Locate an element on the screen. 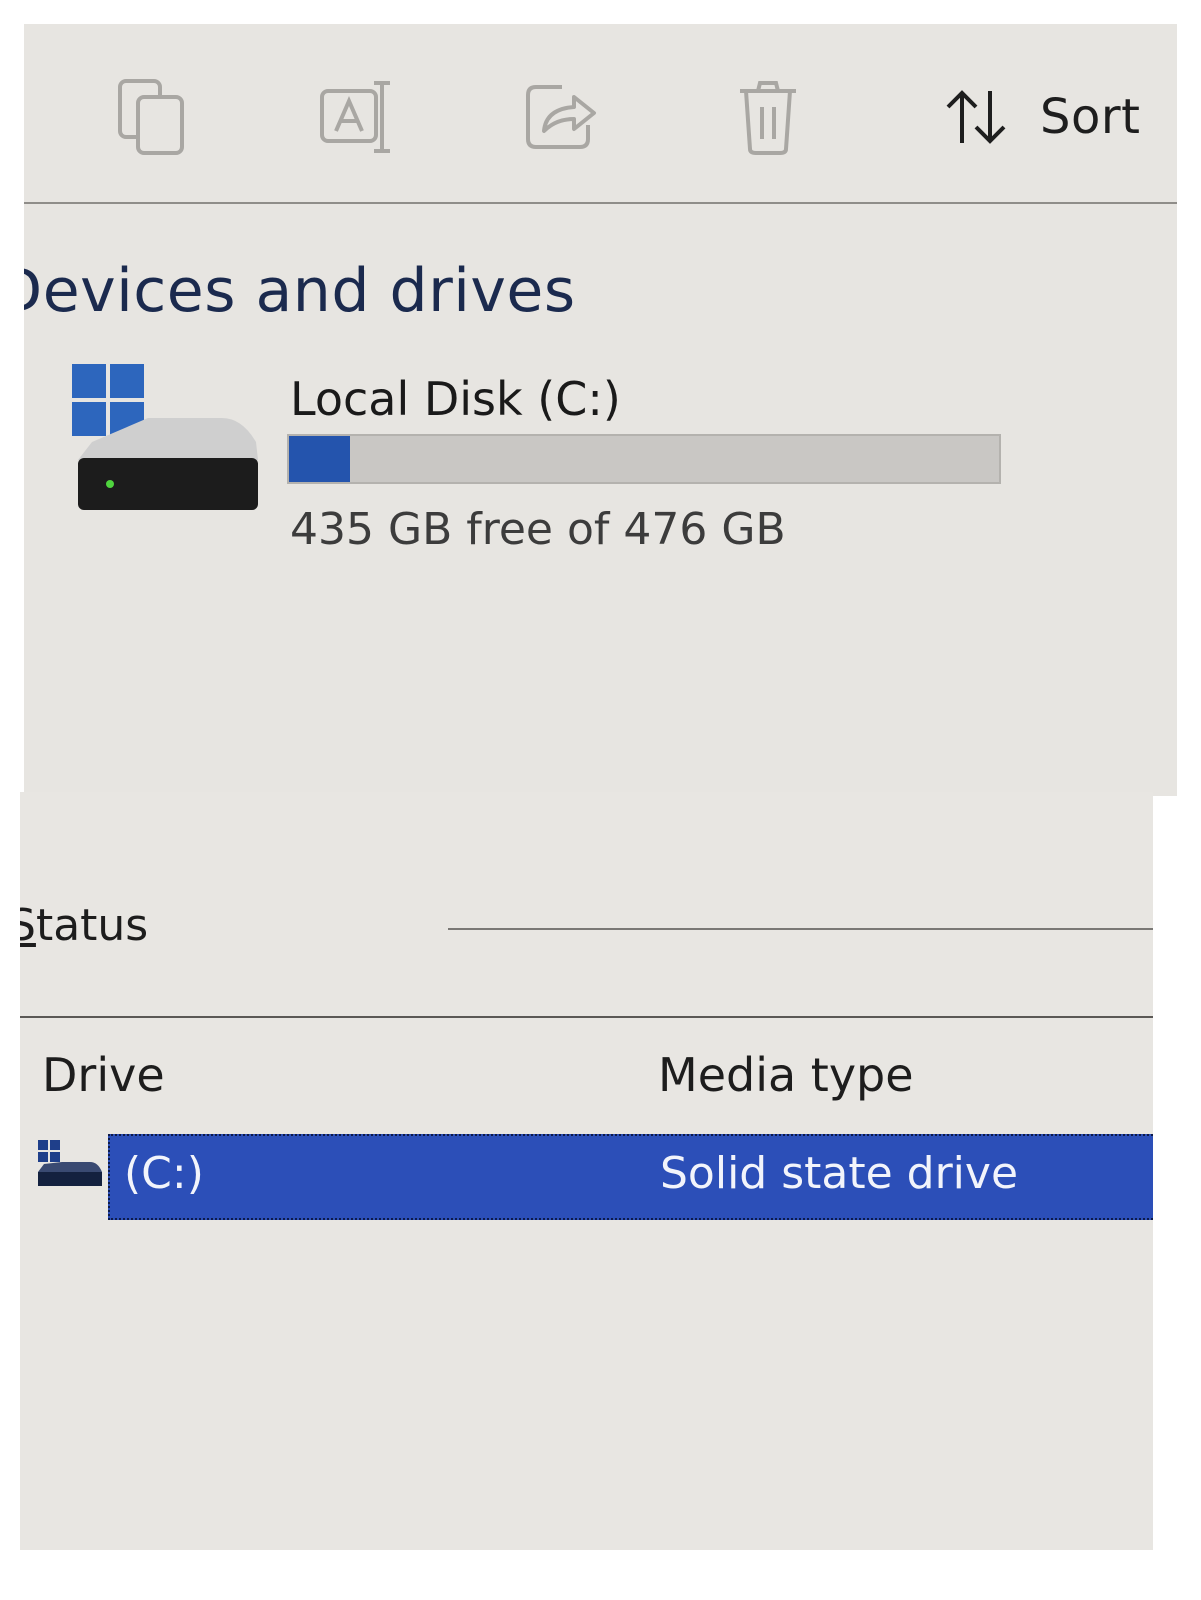 The width and height of the screenshot is (1201, 1600). row-drive-cell: (C:) is located at coordinates (164, 1173).